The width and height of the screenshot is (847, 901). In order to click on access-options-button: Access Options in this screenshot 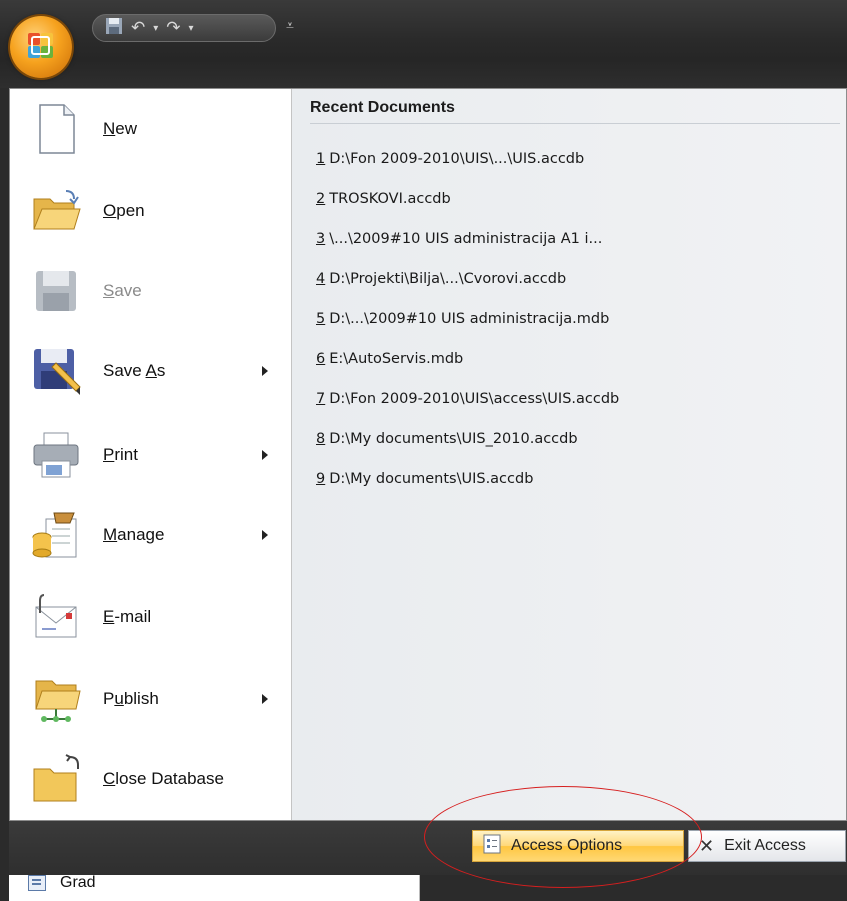, I will do `click(578, 846)`.